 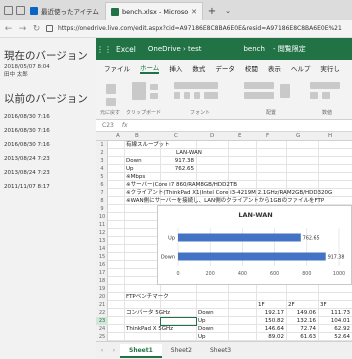 I want to click on cell-e23: Up, so click(x=202, y=321).